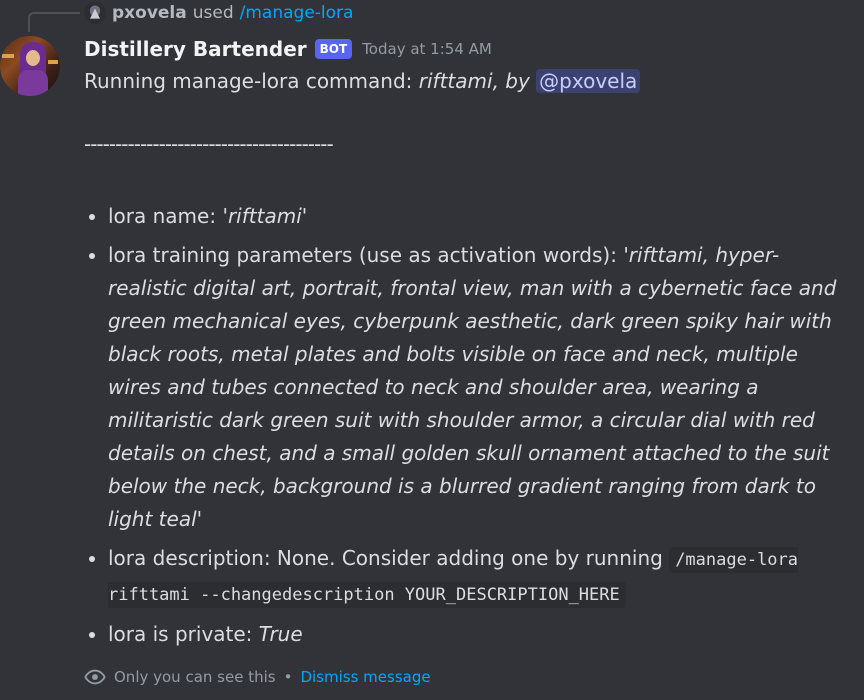 The height and width of the screenshot is (700, 864). What do you see at coordinates (183, 634) in the screenshot?
I see `lora-private-label: lora is private:` at bounding box center [183, 634].